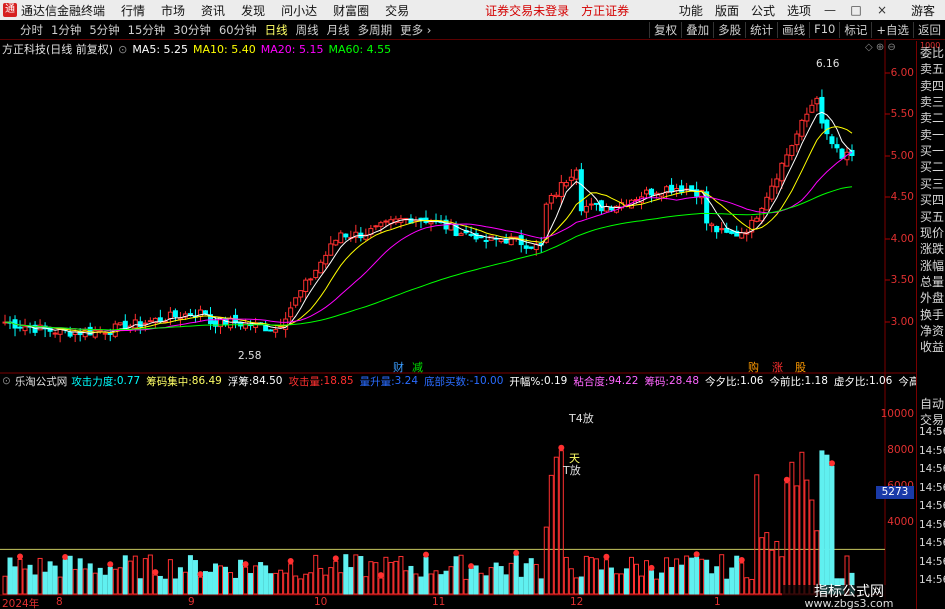 The width and height of the screenshot is (945, 609). What do you see at coordinates (727, 10) in the screenshot?
I see `menu-banmian: 版面` at bounding box center [727, 10].